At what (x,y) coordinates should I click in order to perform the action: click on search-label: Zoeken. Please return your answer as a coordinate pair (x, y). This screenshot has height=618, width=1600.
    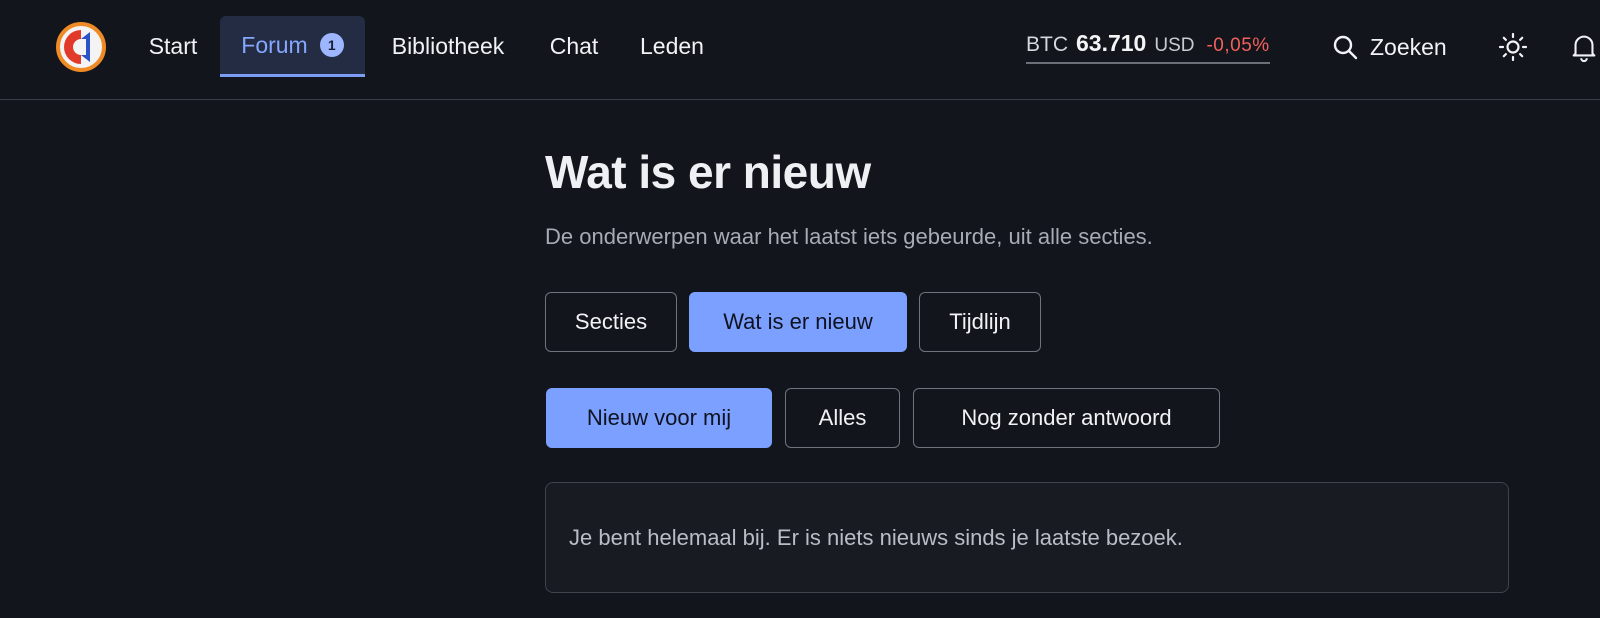
    Looking at the image, I should click on (1408, 46).